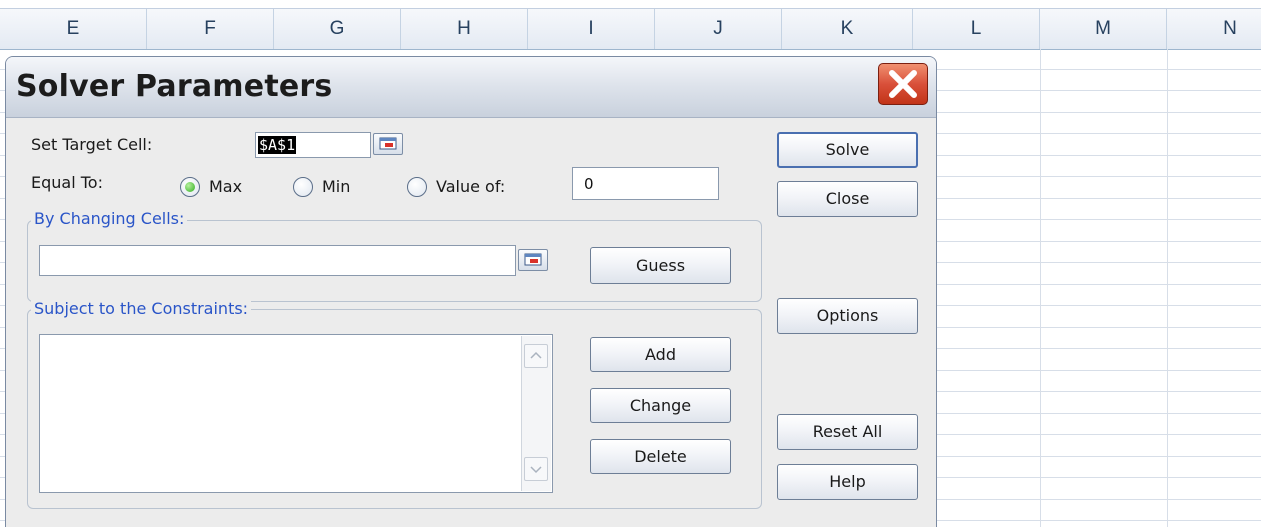 The image size is (1261, 527). What do you see at coordinates (471, 87) in the screenshot?
I see `dialog-titlebar: Solver Parameters` at bounding box center [471, 87].